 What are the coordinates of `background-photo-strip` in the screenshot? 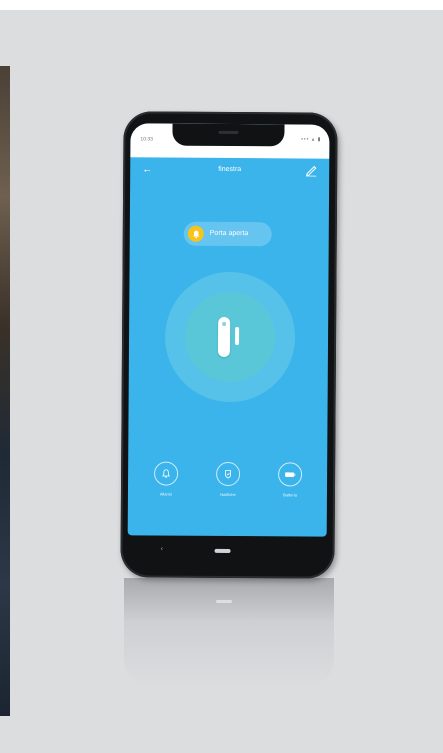 It's located at (5, 391).